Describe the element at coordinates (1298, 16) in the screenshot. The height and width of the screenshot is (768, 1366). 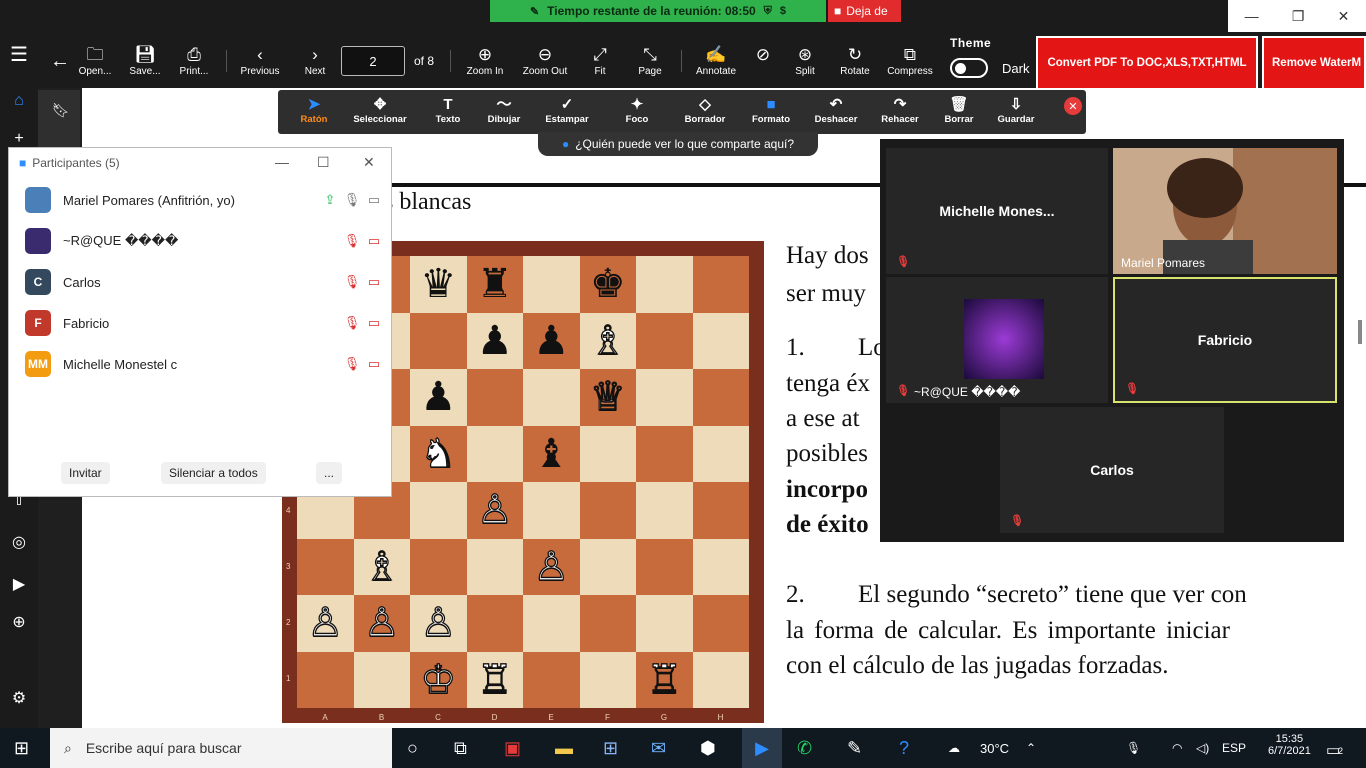
I see `restore-icon: ❐` at that location.